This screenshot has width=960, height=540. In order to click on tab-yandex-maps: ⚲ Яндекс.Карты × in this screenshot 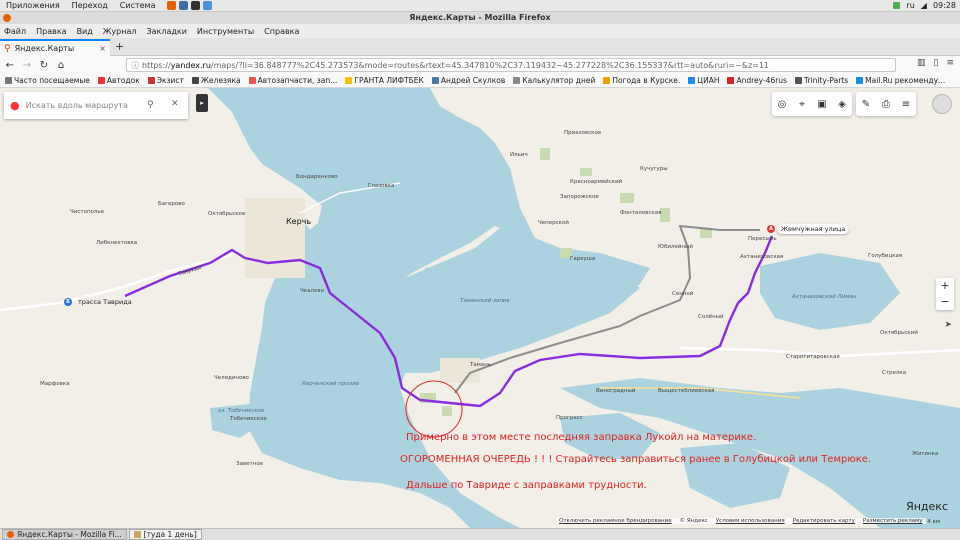, I will do `click(55, 47)`.